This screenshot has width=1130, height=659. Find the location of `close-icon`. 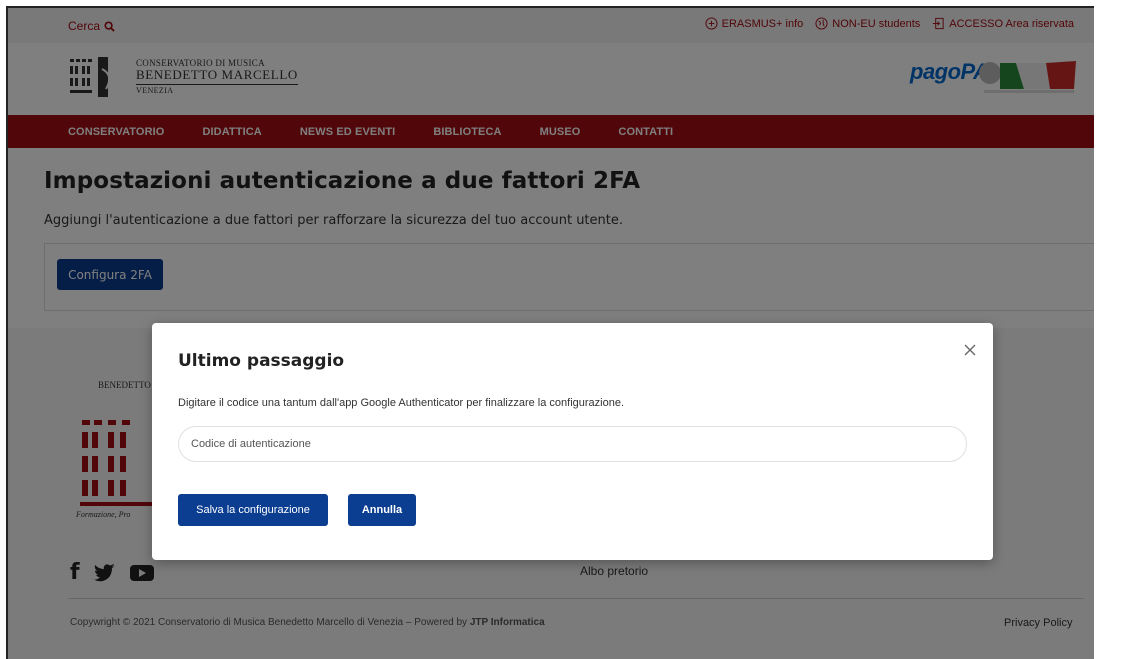

close-icon is located at coordinates (970, 350).